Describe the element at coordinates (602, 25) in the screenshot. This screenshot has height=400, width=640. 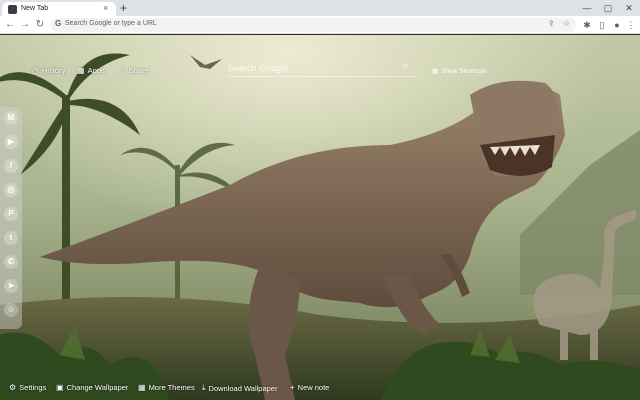
I see `side-panel-icon: ▯` at that location.